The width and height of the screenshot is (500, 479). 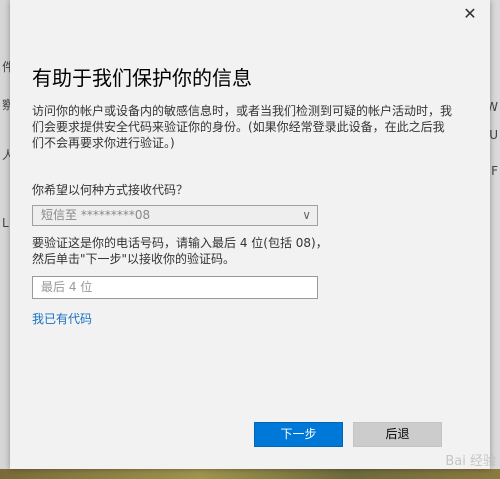 I want to click on back-button: 后退, so click(x=397, y=434).